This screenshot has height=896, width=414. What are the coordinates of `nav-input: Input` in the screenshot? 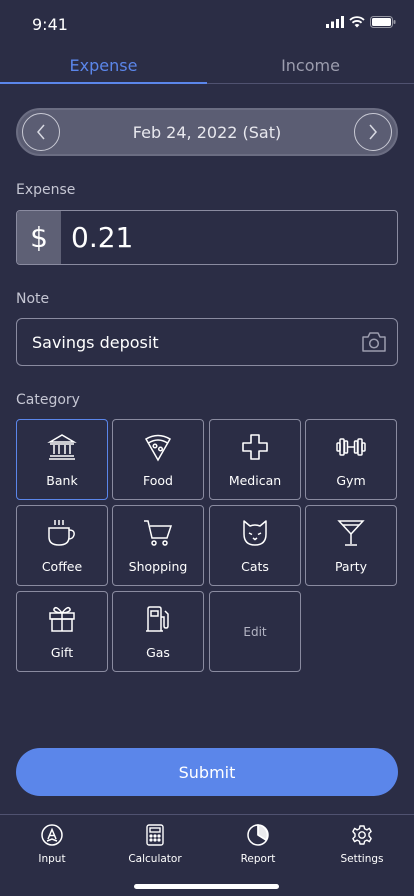 It's located at (52, 844).